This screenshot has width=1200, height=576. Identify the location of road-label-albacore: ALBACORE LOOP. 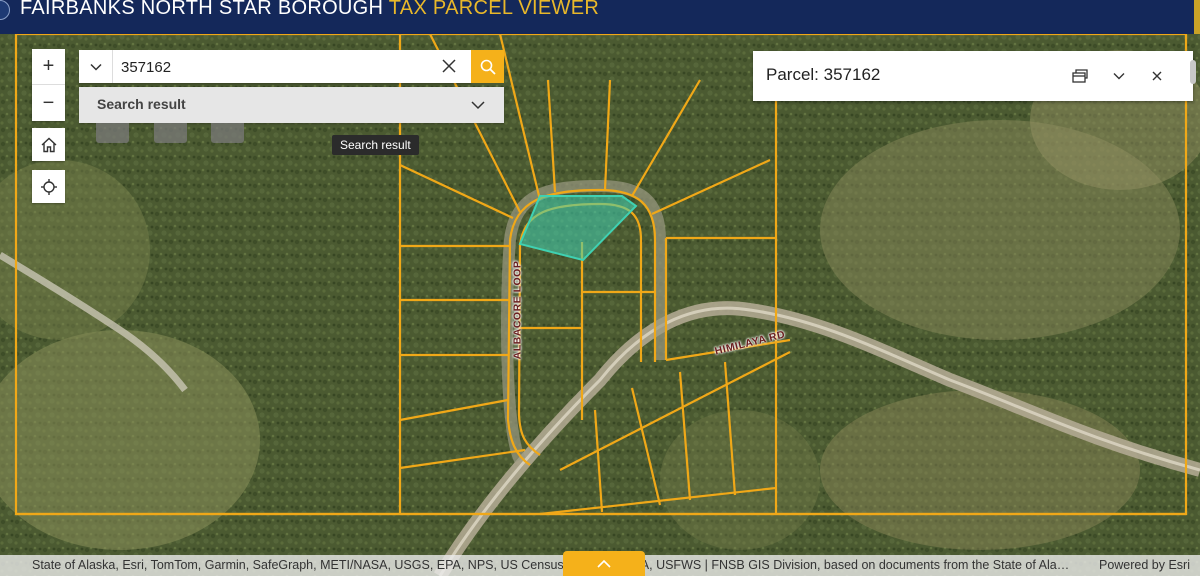
(517, 310).